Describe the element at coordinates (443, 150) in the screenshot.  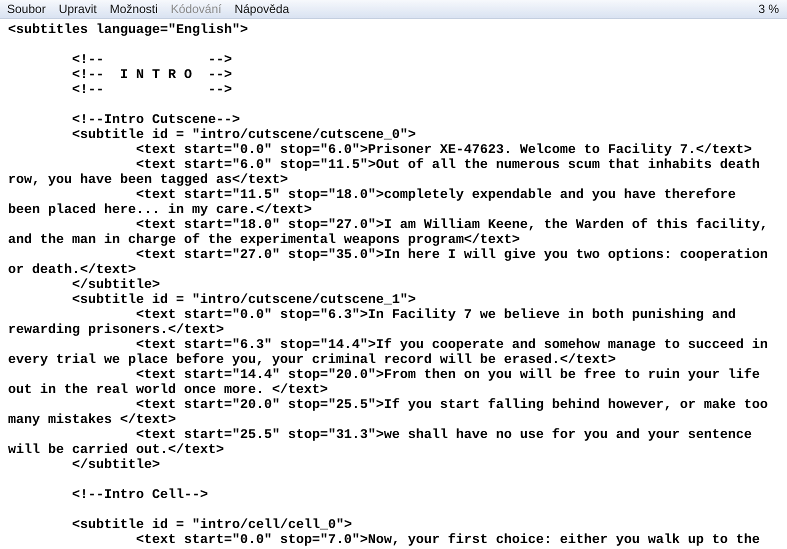
I see `code-line: <text start="0.0" stop="6.0">Prisoner XE-47623. Welcome to Facility 7.</text>` at that location.